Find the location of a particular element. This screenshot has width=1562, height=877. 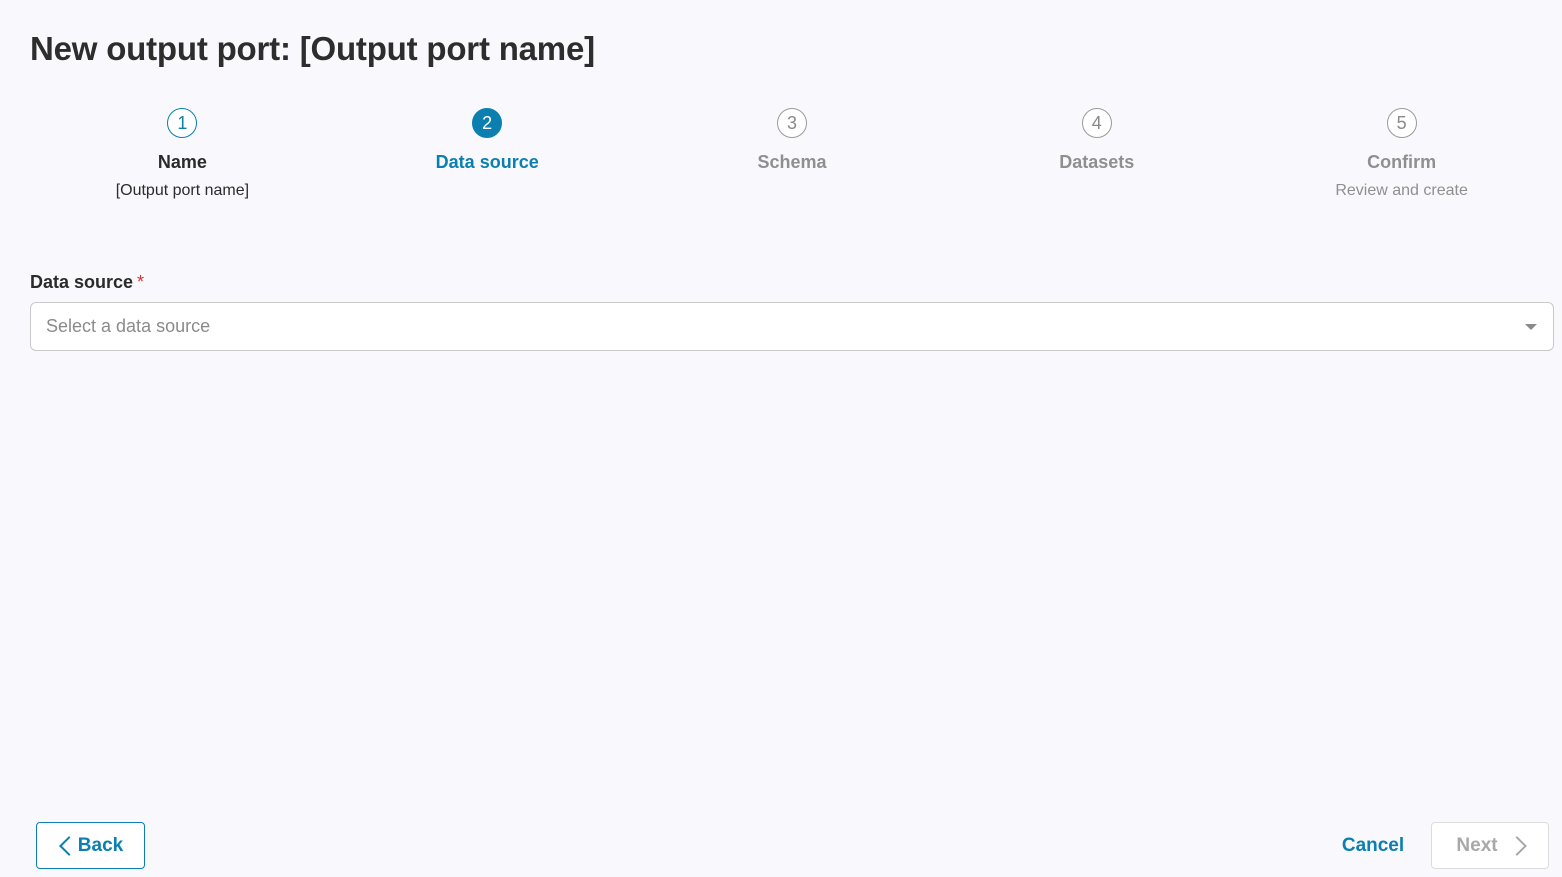

cancel-button-label: Cancel is located at coordinates (1373, 845).